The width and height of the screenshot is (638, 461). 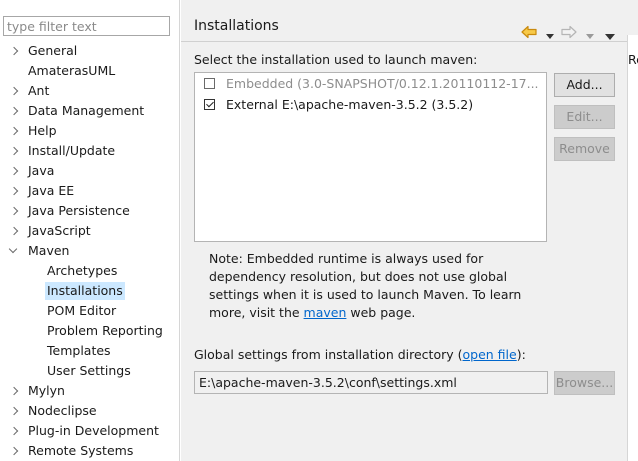 I want to click on installation-row: External E:\apache-maven-3.5.2 (3.5.2), so click(x=370, y=104).